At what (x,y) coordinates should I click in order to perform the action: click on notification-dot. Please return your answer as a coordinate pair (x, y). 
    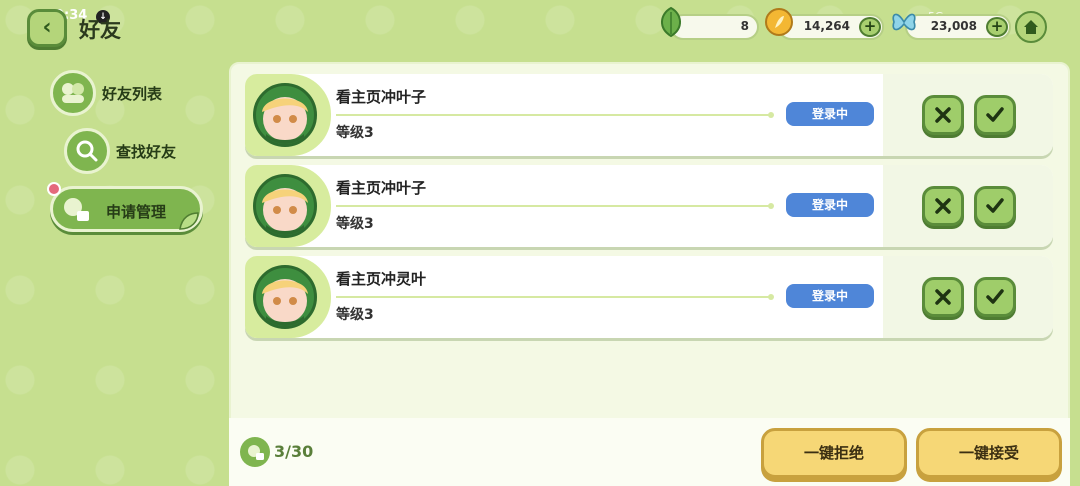
    Looking at the image, I should click on (54, 189).